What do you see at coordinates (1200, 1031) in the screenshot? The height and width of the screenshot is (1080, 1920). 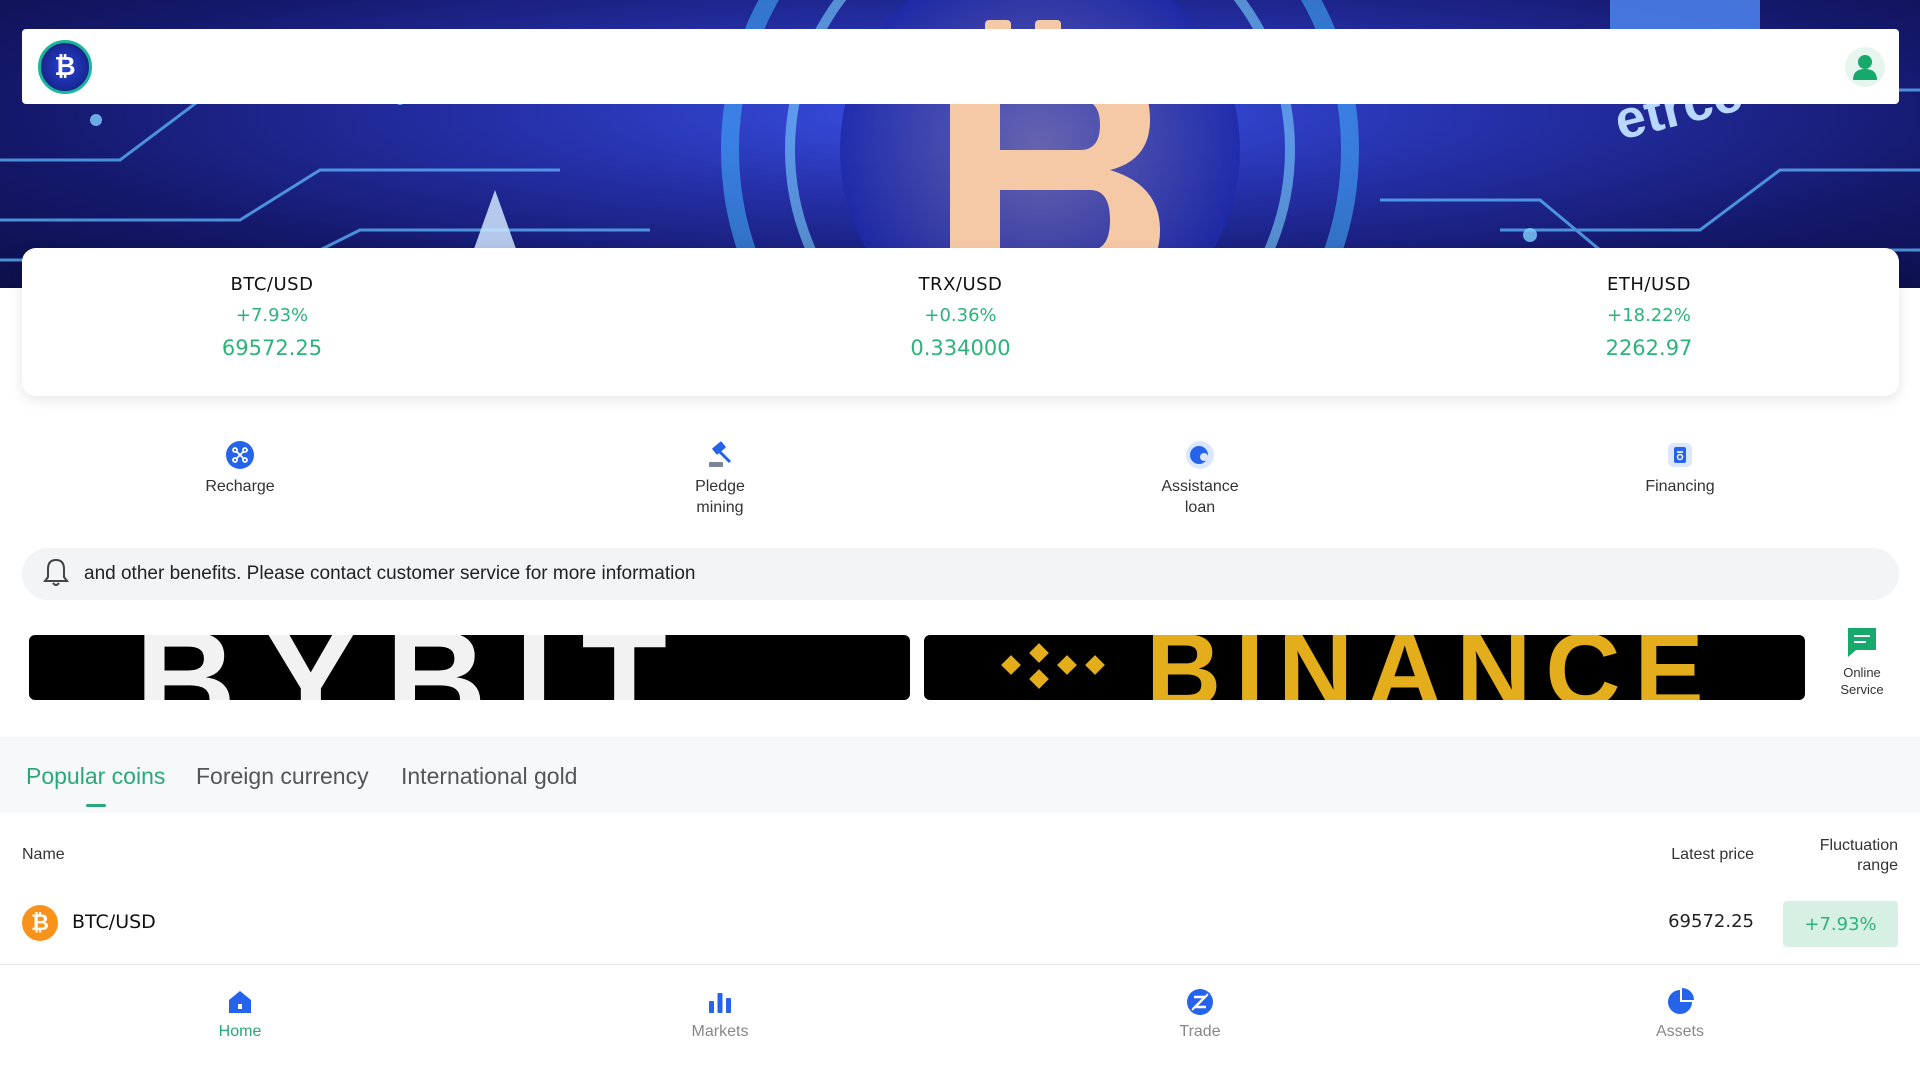 I see `nav-label: Trade` at bounding box center [1200, 1031].